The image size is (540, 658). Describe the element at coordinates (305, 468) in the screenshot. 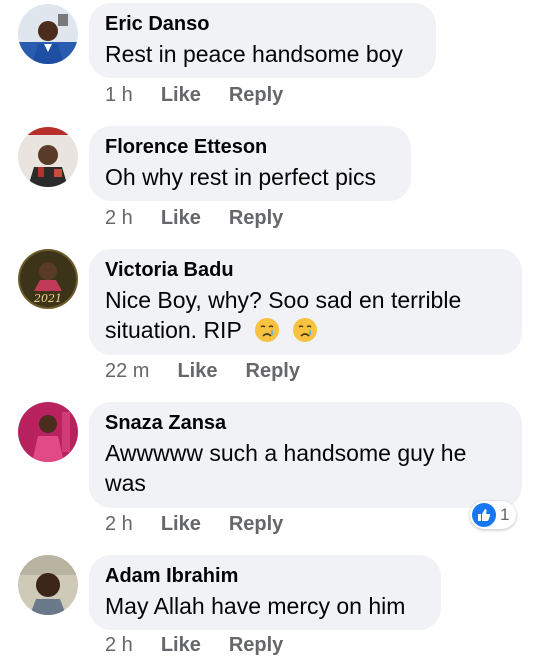

I see `comment-text: Awwwww such a handsome guy he was` at that location.